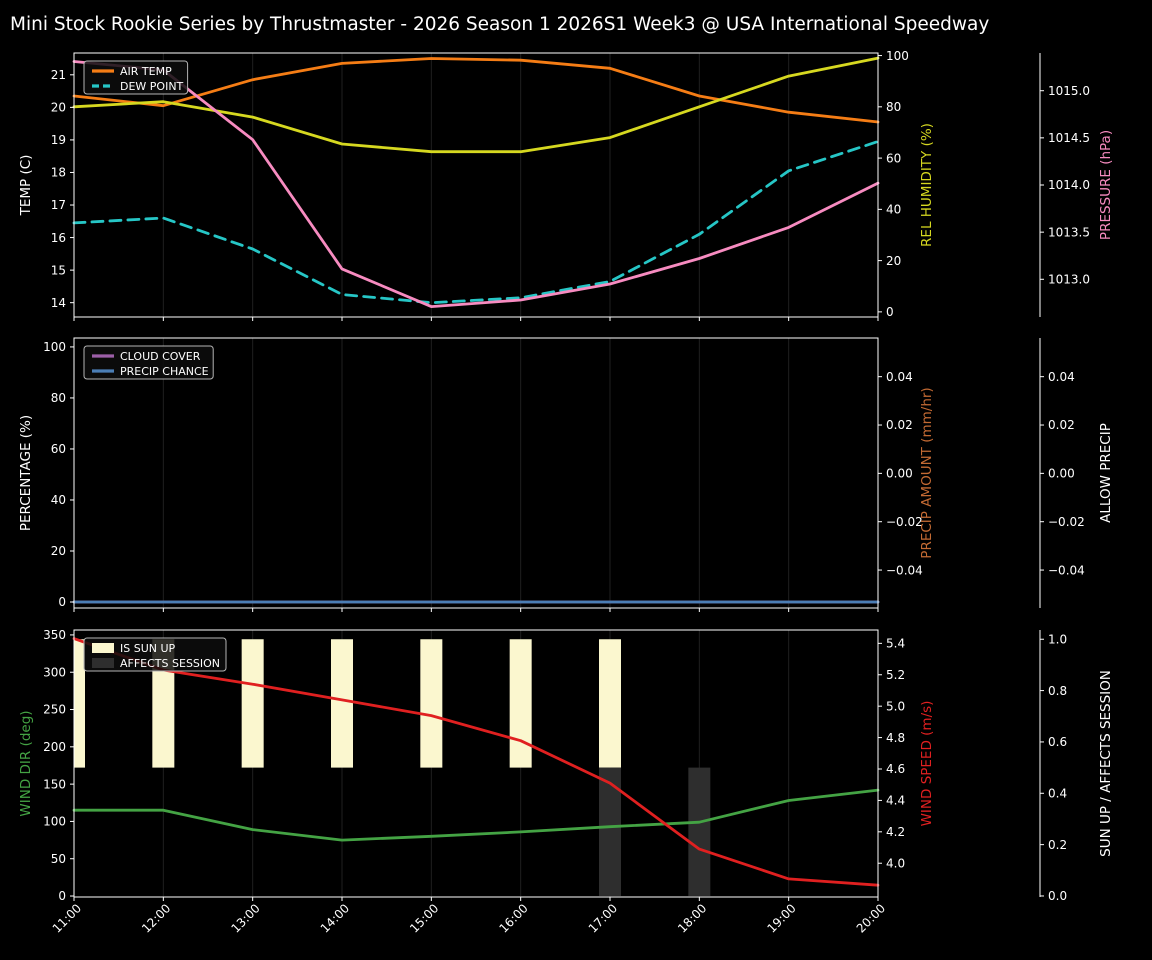 The image size is (1152, 960). Describe the element at coordinates (1057, 896) in the screenshot. I see `y-tick-label: 0.0` at that location.